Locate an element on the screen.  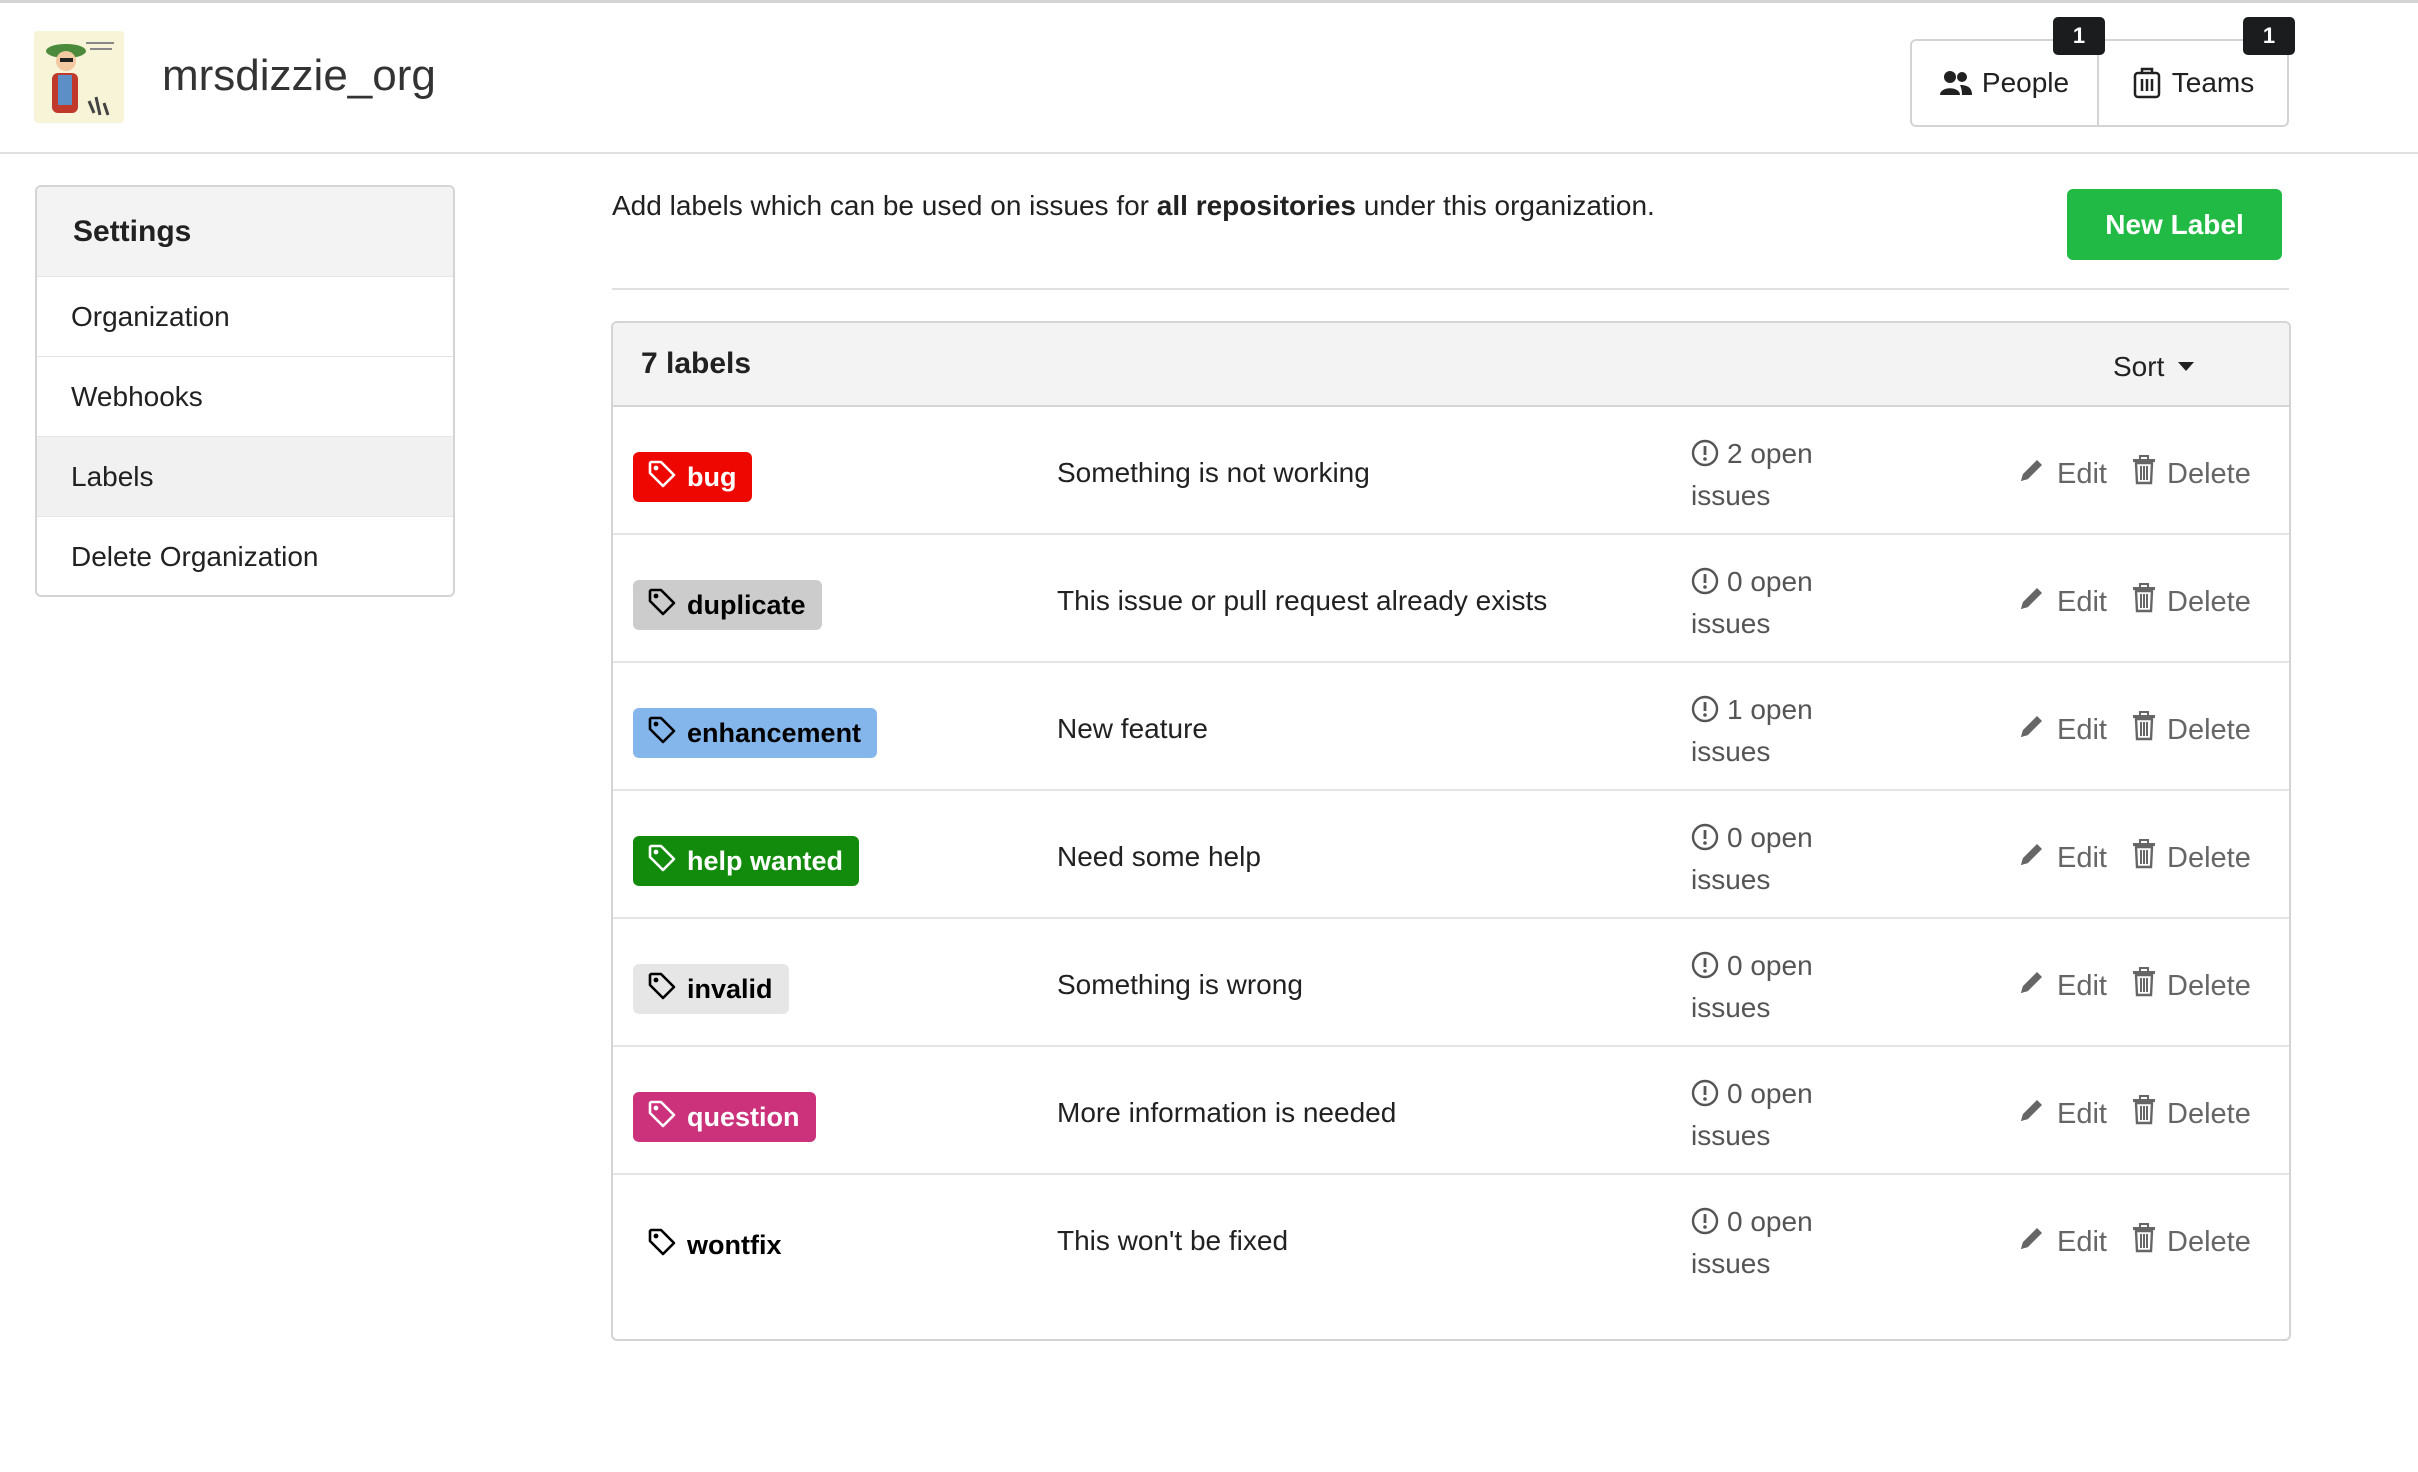
label-description: Need some help is located at coordinates (1159, 856).